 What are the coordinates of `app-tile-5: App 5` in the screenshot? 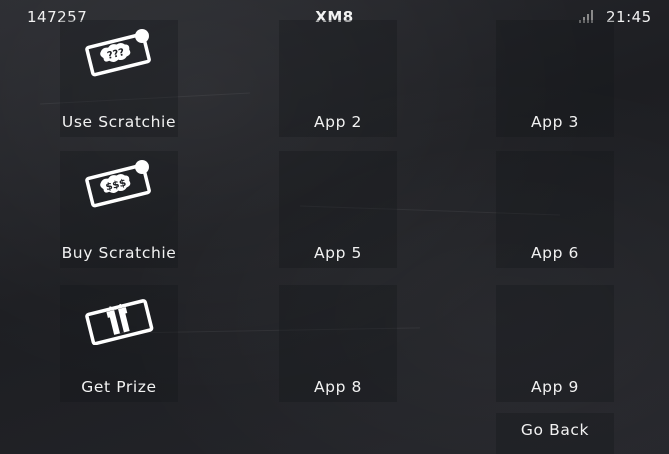 It's located at (338, 209).